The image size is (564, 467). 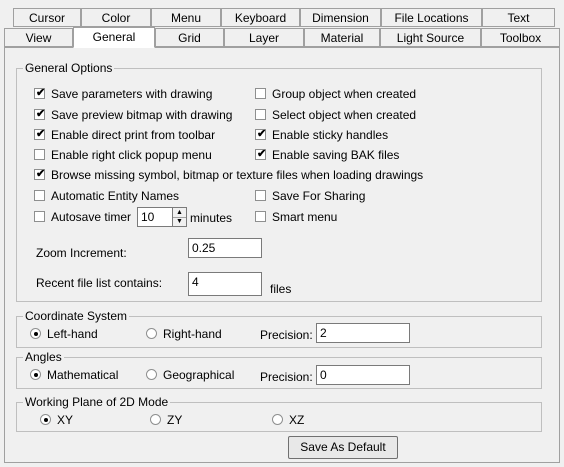 What do you see at coordinates (72, 334) in the screenshot?
I see `radio-label: Left-hand` at bounding box center [72, 334].